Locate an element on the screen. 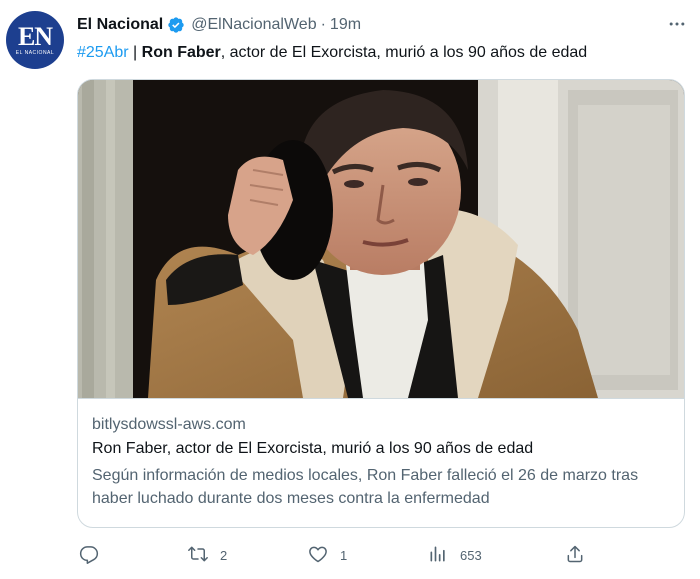 The image size is (700, 579). avatar-monogram: EN is located at coordinates (35, 36).